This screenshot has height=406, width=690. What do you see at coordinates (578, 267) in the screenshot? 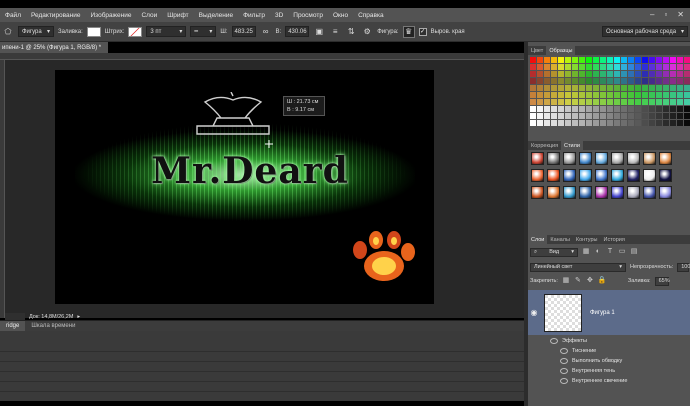
I see `blend-mode-select: Линейный свет ▾` at bounding box center [578, 267].